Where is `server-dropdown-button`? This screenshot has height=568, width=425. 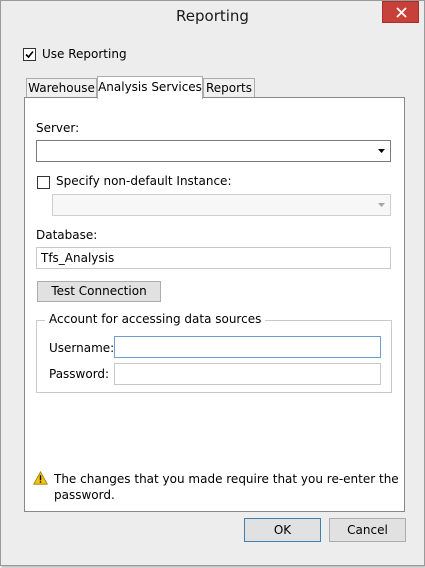 server-dropdown-button is located at coordinates (381, 151).